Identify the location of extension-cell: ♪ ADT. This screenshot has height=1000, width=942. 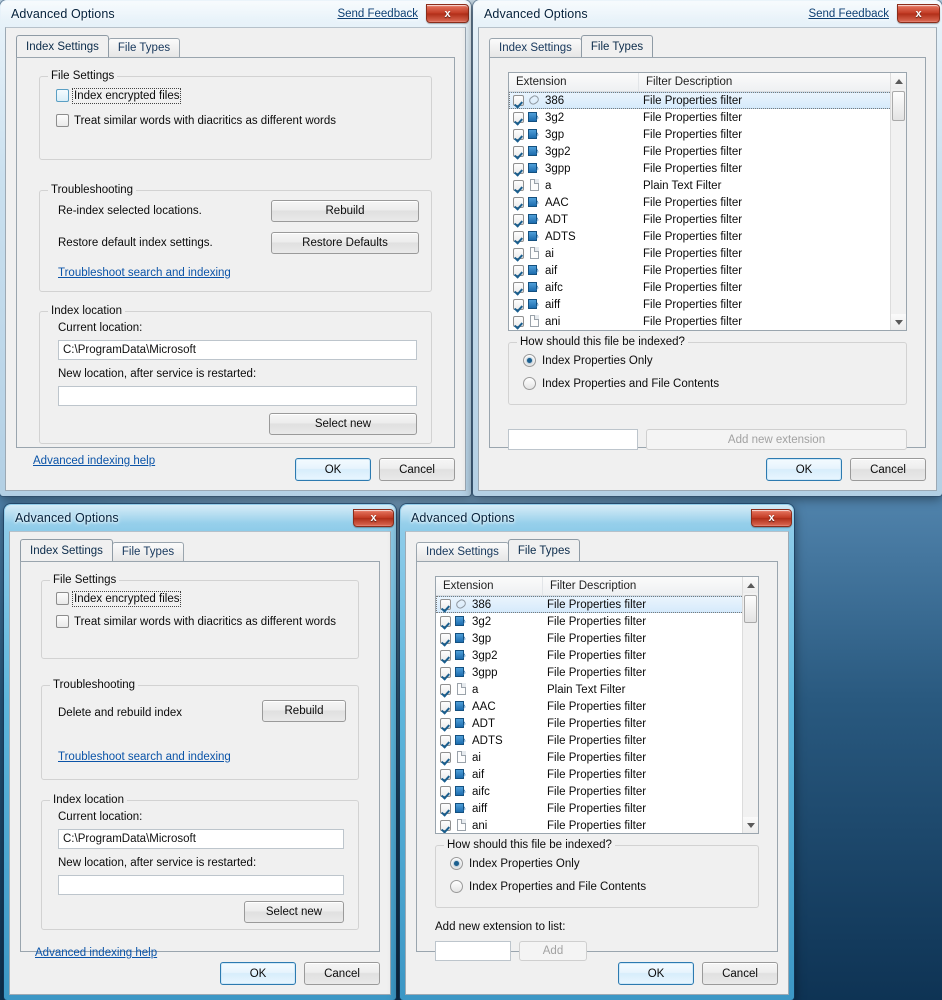
(572, 219).